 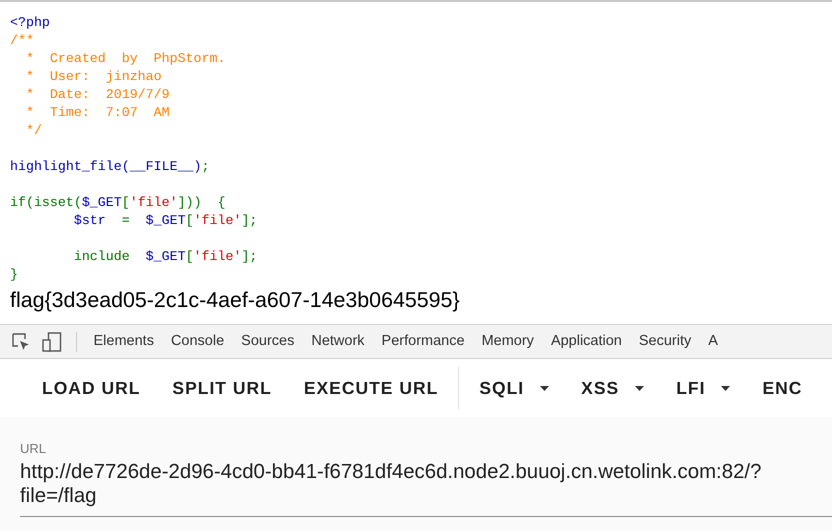 I want to click on device-toggle-icon, so click(x=52, y=342).